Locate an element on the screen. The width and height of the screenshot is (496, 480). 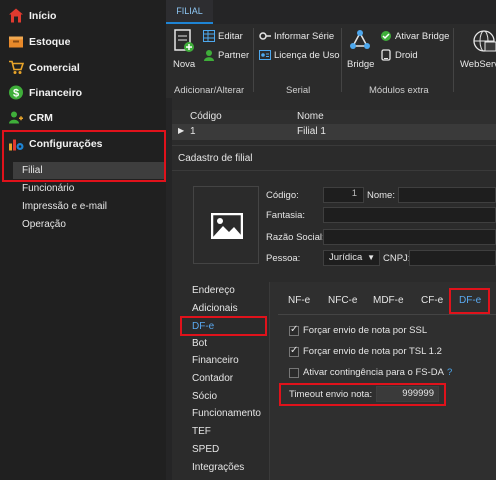
codigo-label: Código: is located at coordinates (282, 195).